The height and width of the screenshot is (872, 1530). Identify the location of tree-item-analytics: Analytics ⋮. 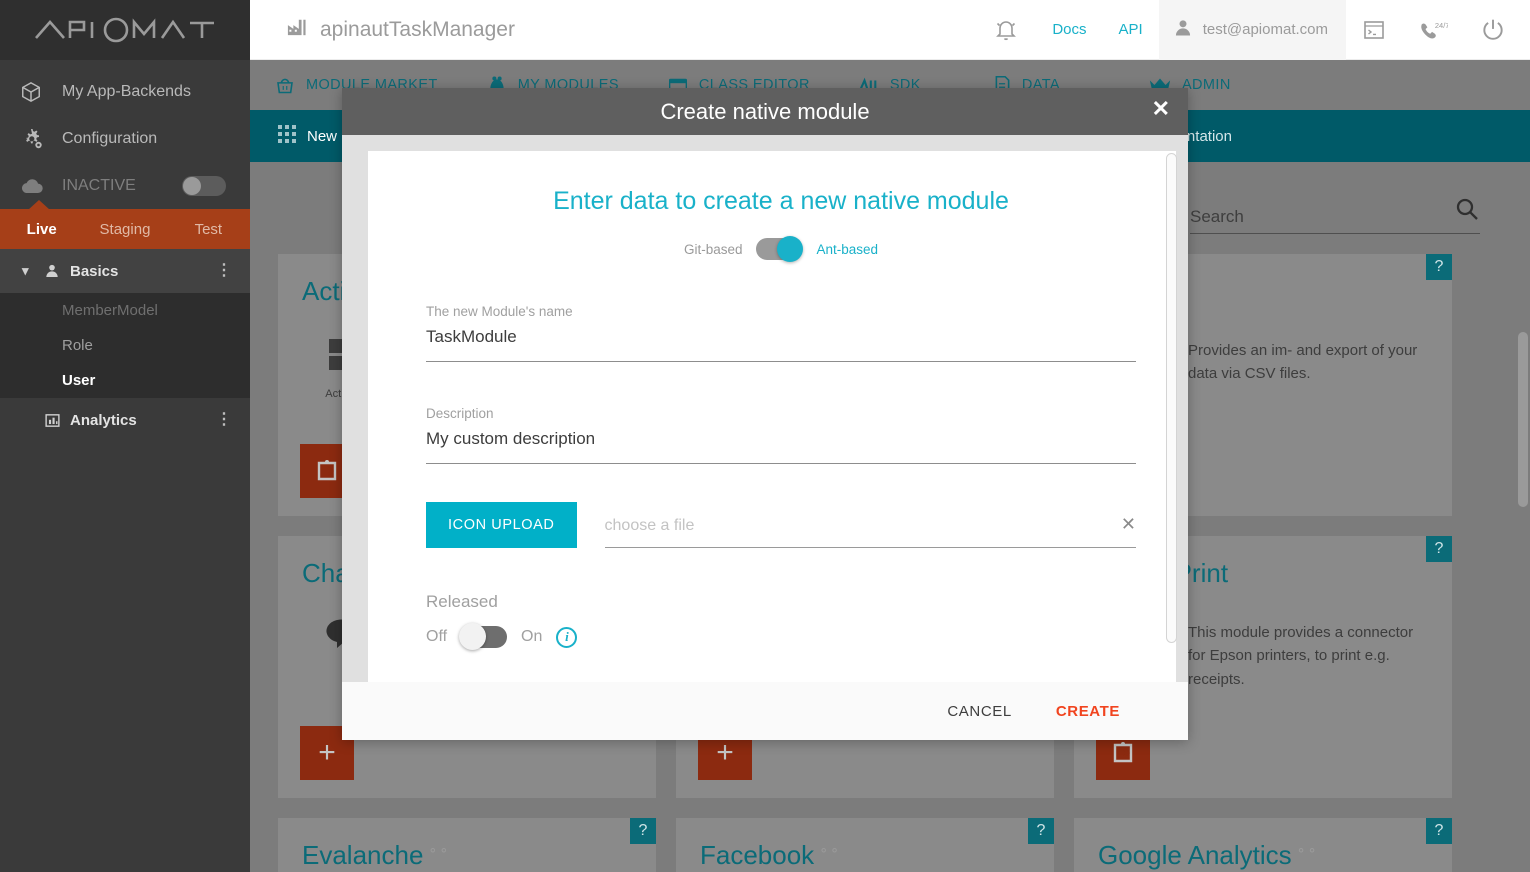
(125, 420).